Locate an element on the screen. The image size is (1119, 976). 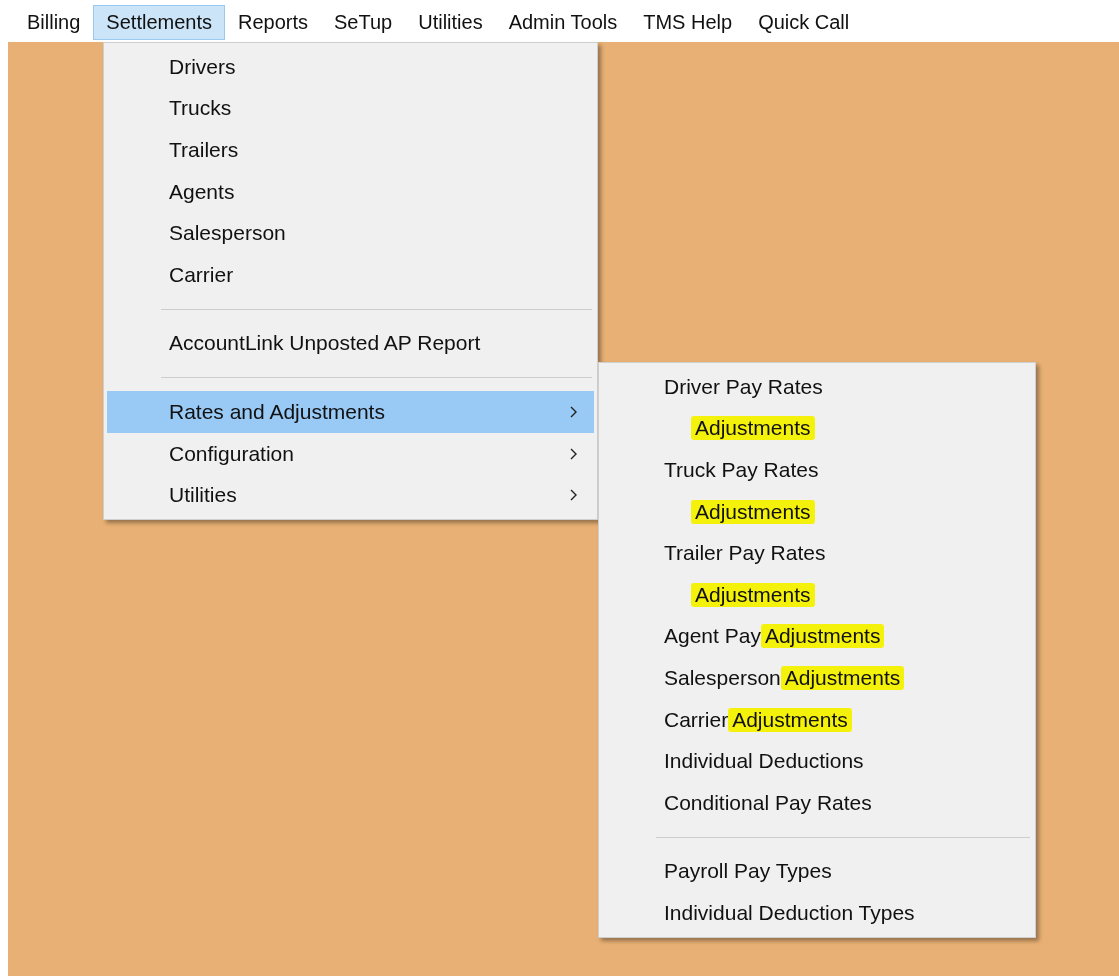
menu-item: Trucks is located at coordinates (350, 108).